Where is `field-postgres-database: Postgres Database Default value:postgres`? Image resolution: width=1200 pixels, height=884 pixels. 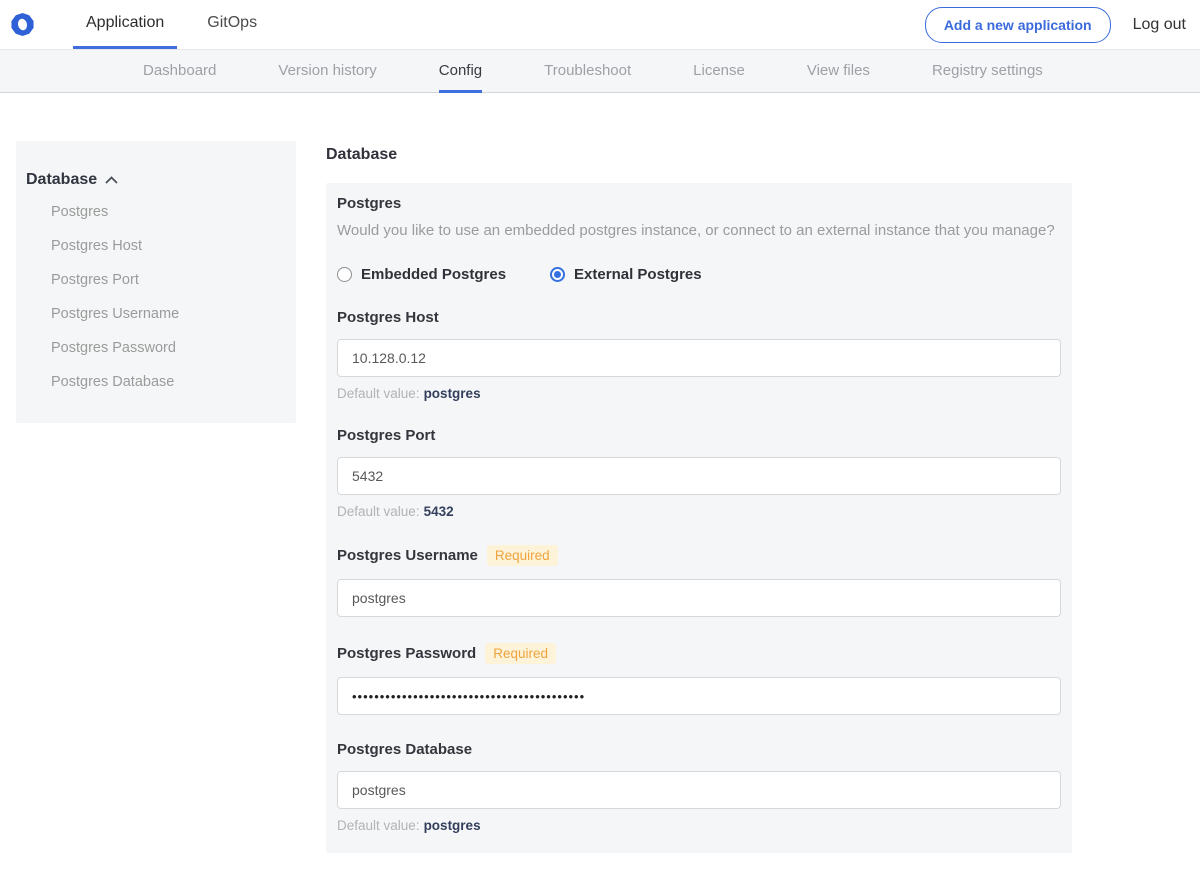
field-postgres-database: Postgres Database Default value:postgres is located at coordinates (699, 787).